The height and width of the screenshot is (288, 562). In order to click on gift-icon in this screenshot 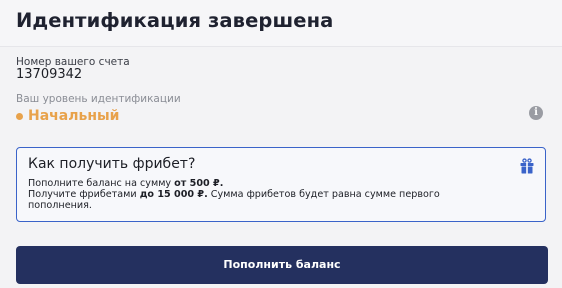, I will do `click(527, 166)`.